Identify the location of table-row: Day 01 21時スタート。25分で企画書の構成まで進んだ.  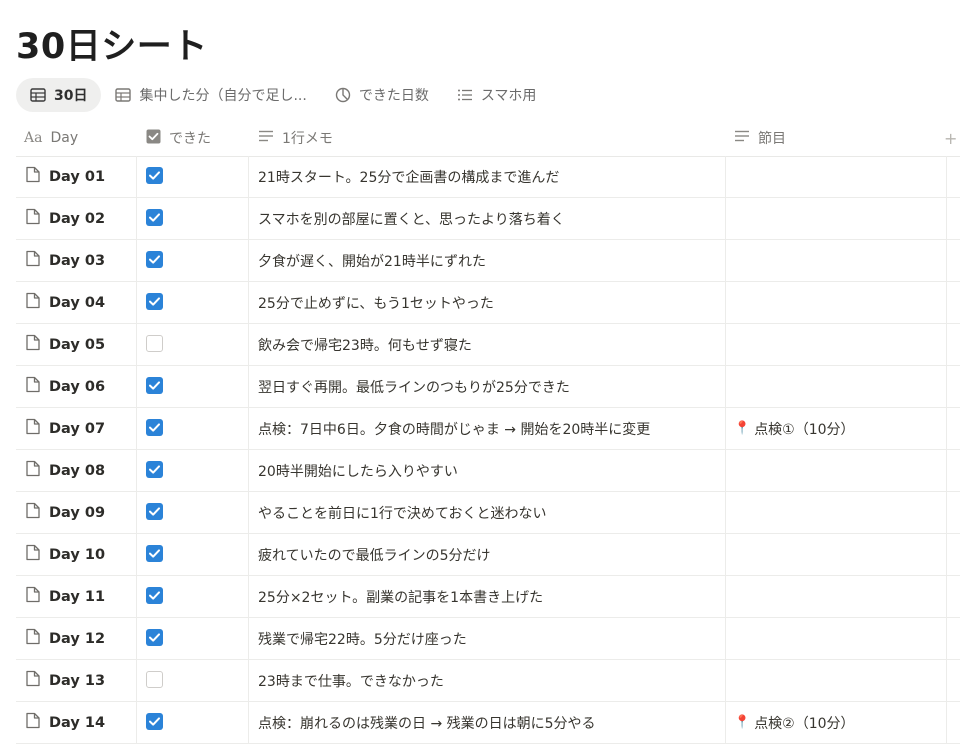
(488, 177).